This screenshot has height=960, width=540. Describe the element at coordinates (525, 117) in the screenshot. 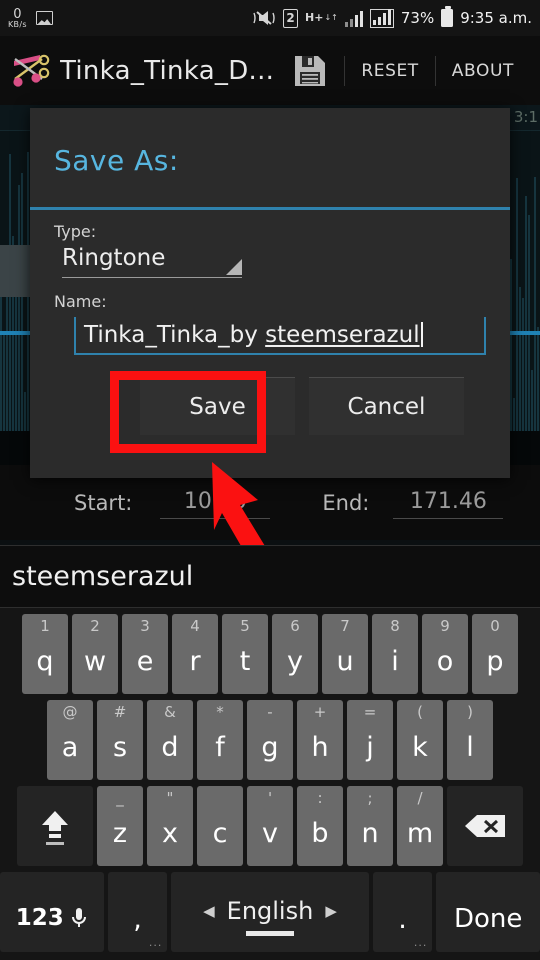

I see `waveform-timestamp: 3:1` at that location.